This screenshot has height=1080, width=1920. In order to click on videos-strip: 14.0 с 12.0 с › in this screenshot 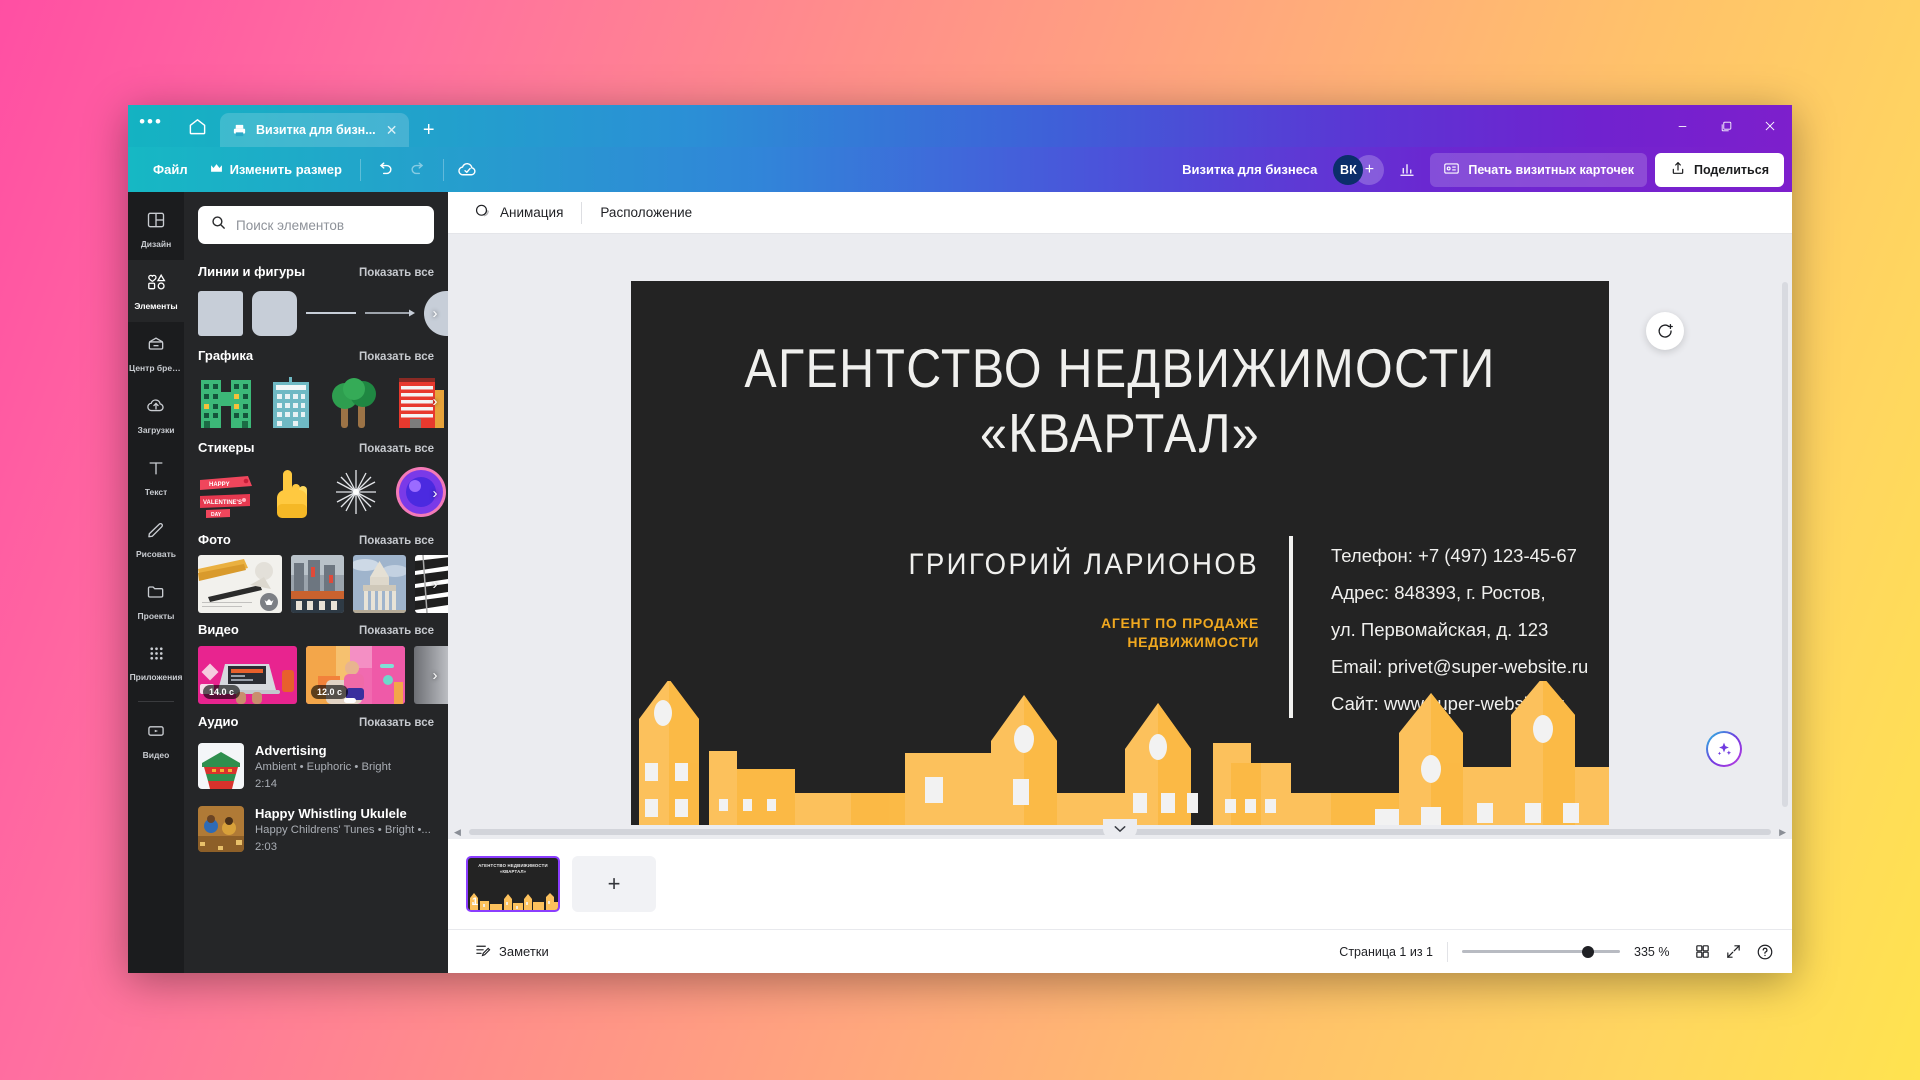, I will do `click(316, 675)`.